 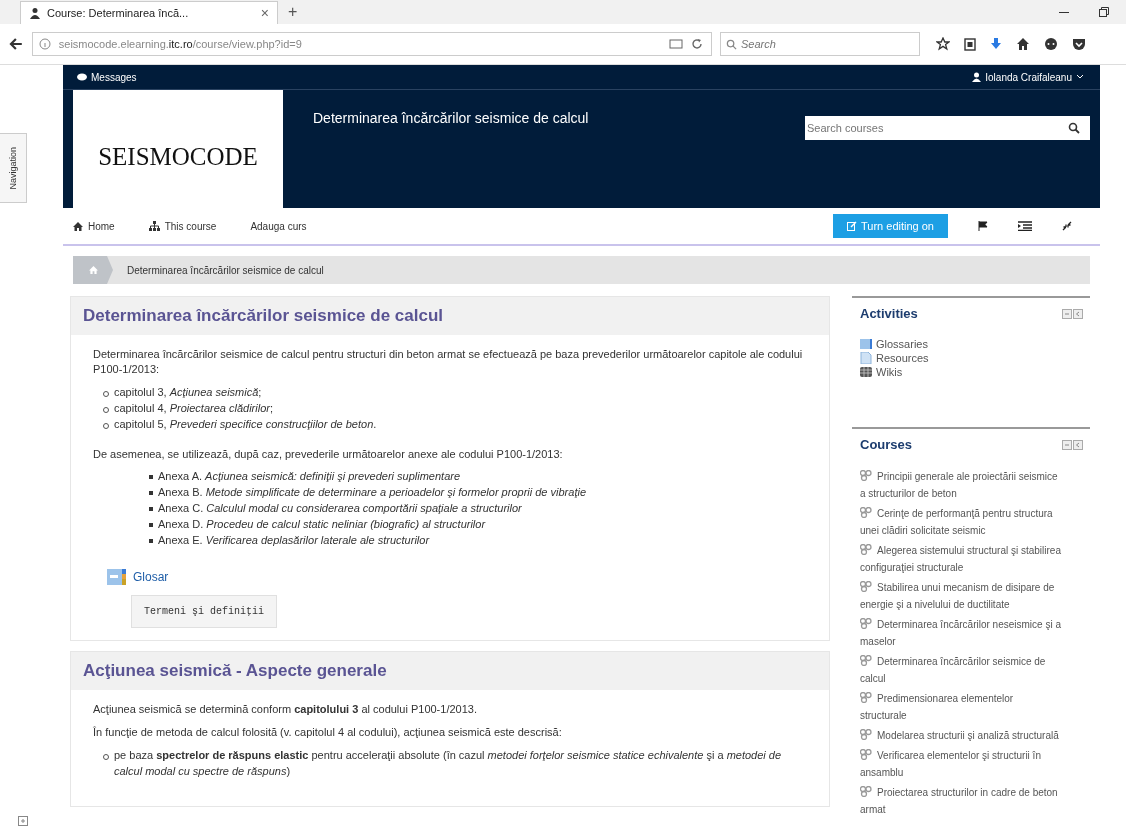 What do you see at coordinates (947, 128) in the screenshot?
I see `course-search-field: Search courses` at bounding box center [947, 128].